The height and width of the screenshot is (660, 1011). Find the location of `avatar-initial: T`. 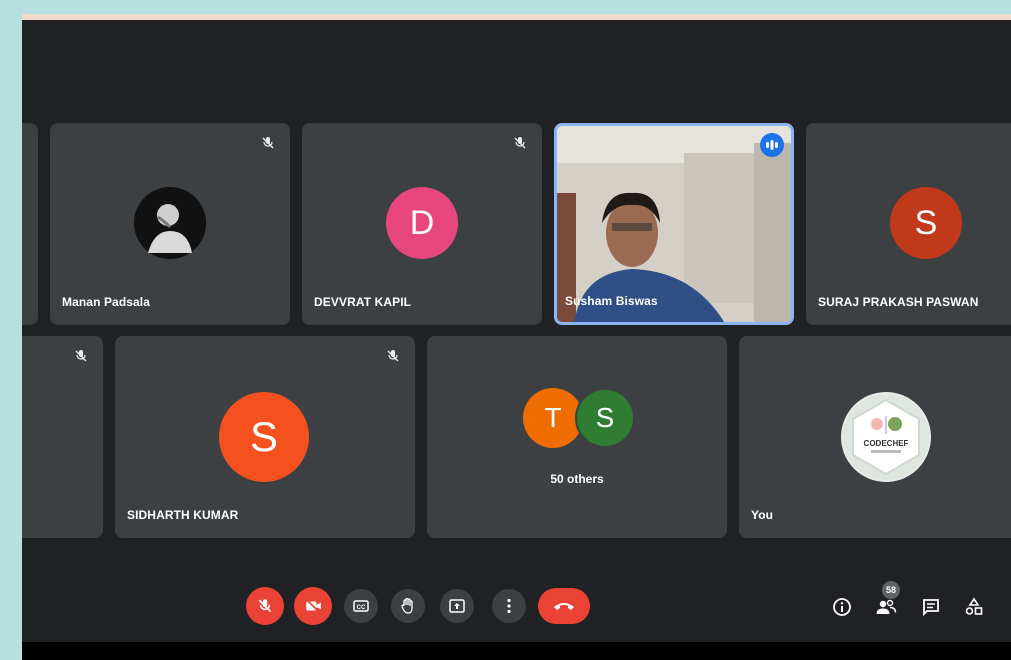

avatar-initial: T is located at coordinates (553, 418).